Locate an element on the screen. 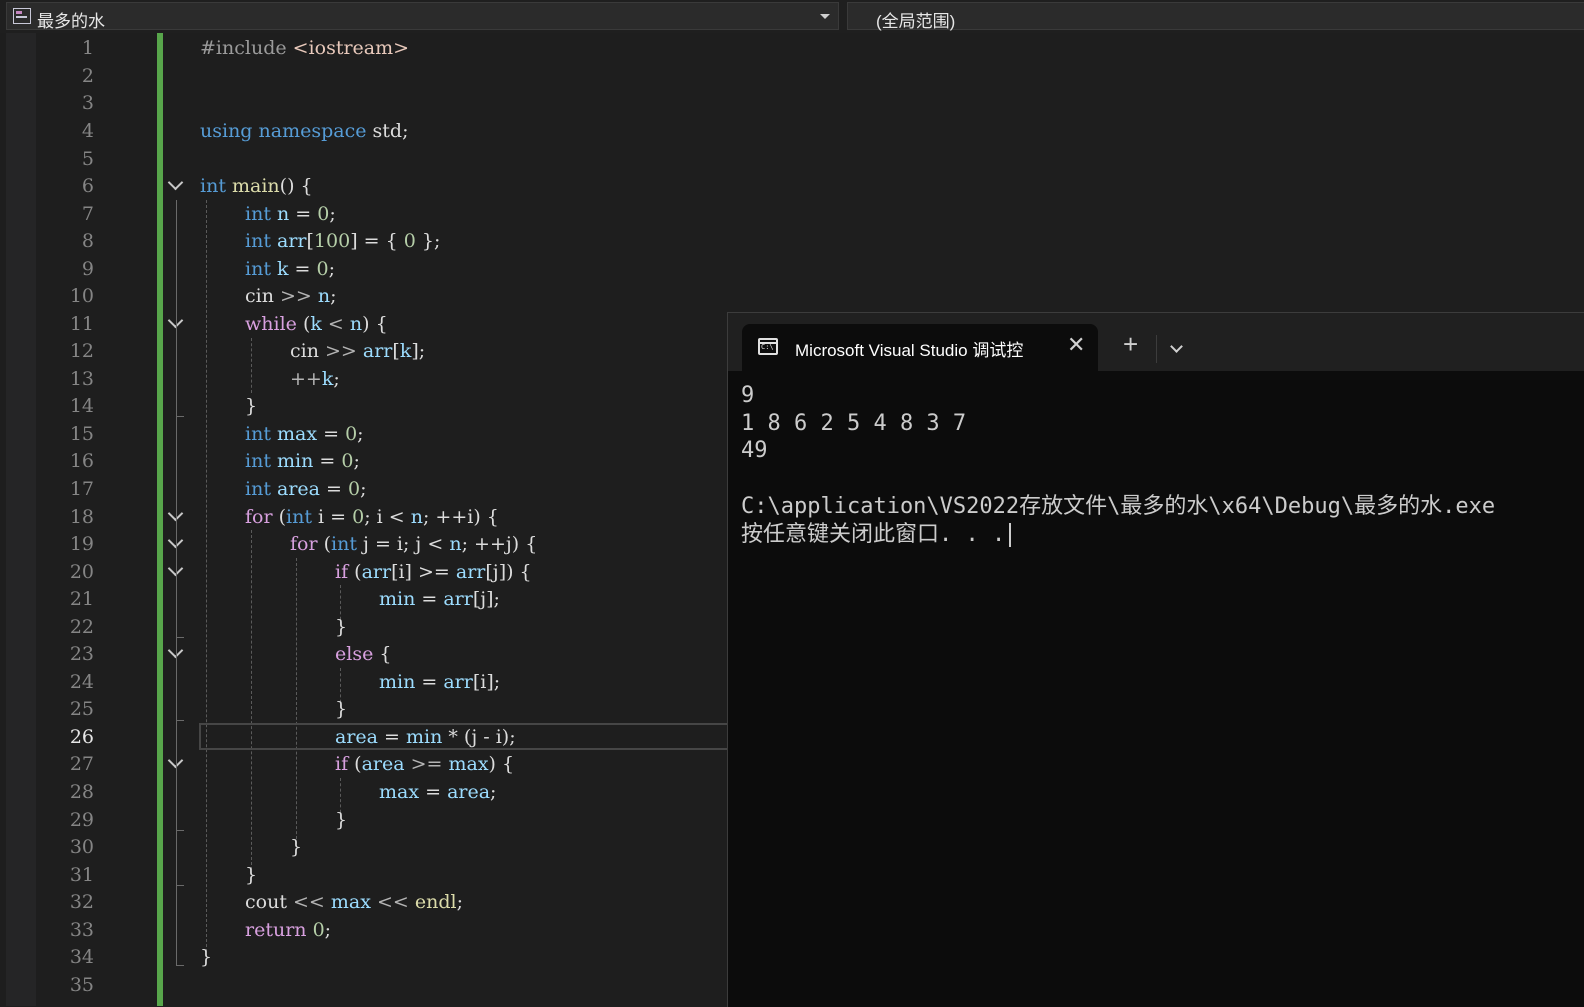 Image resolution: width=1584 pixels, height=1007 pixels. console-tab: Microsoft Visual Studio 调试控 ✕ is located at coordinates (920, 347).